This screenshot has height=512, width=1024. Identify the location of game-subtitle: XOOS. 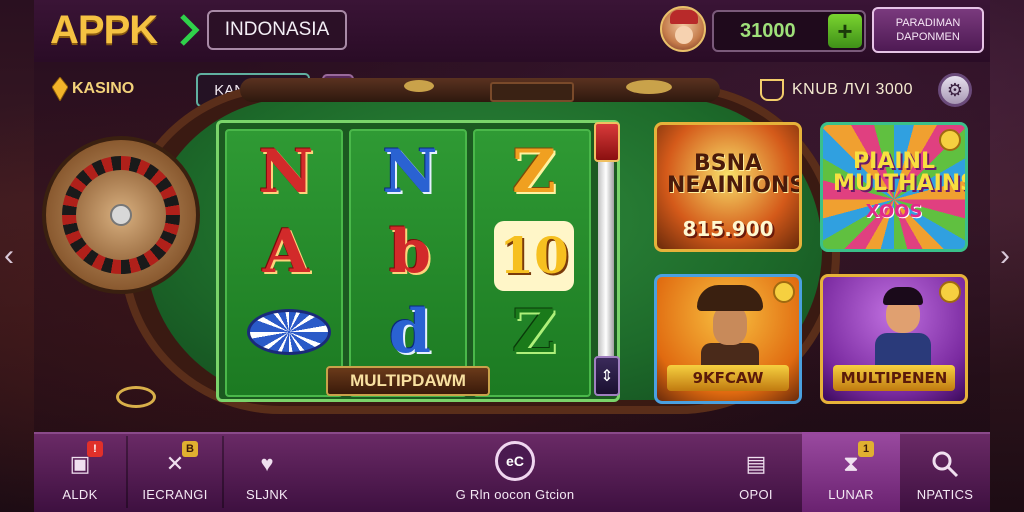
(894, 211).